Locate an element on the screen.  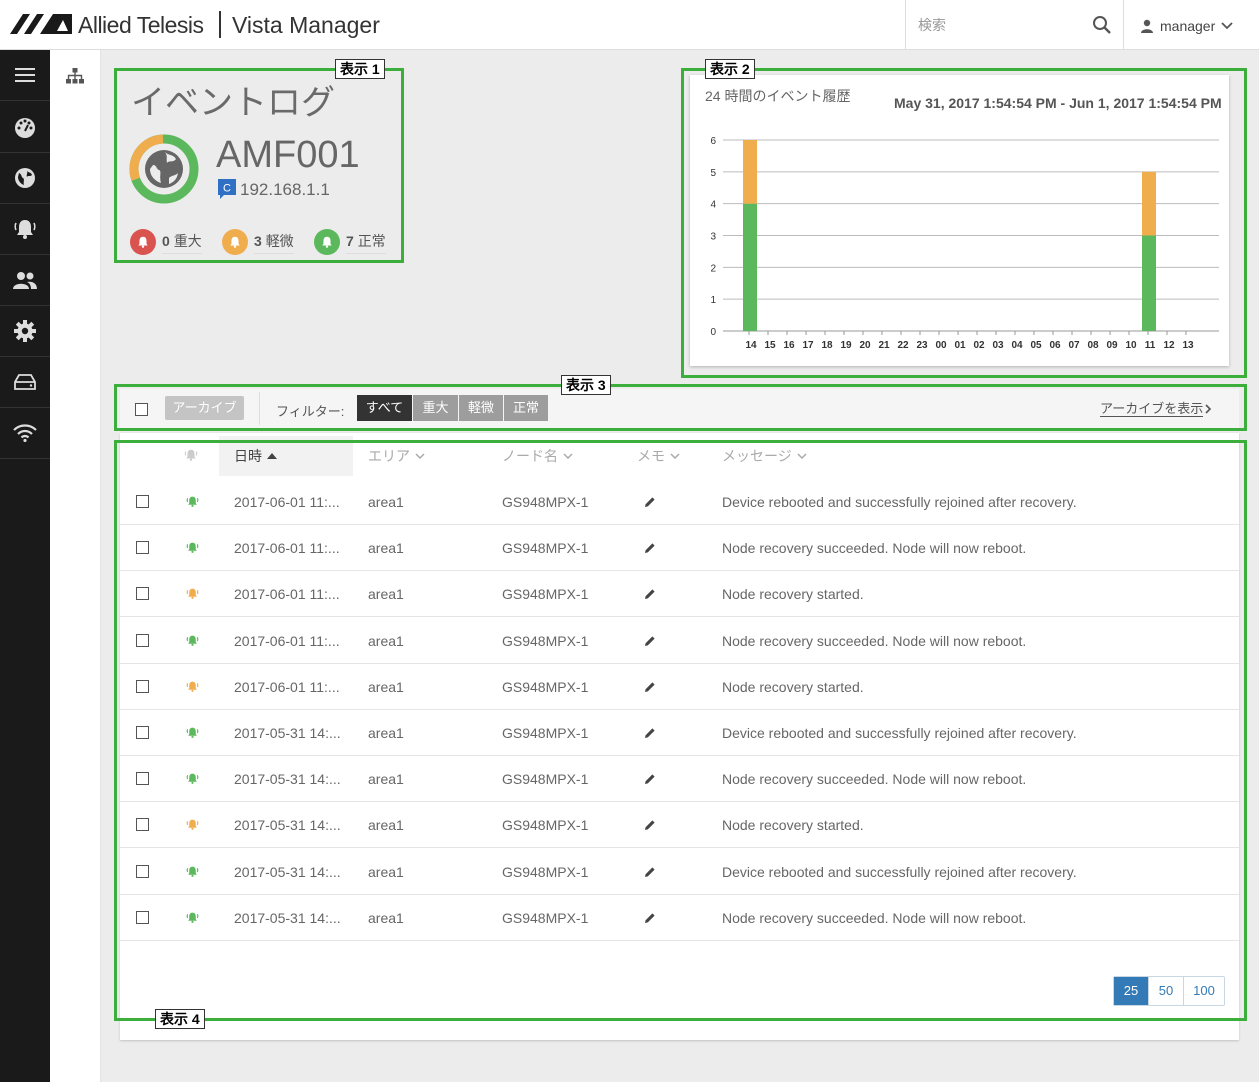
gear-icon is located at coordinates (25, 331).